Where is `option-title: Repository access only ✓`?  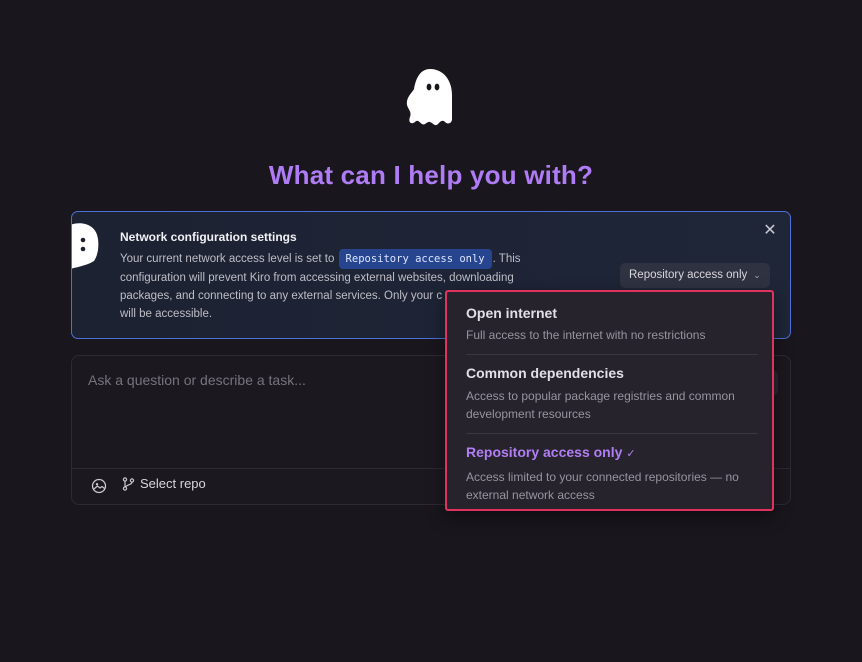
option-title: Repository access only ✓ is located at coordinates (612, 453).